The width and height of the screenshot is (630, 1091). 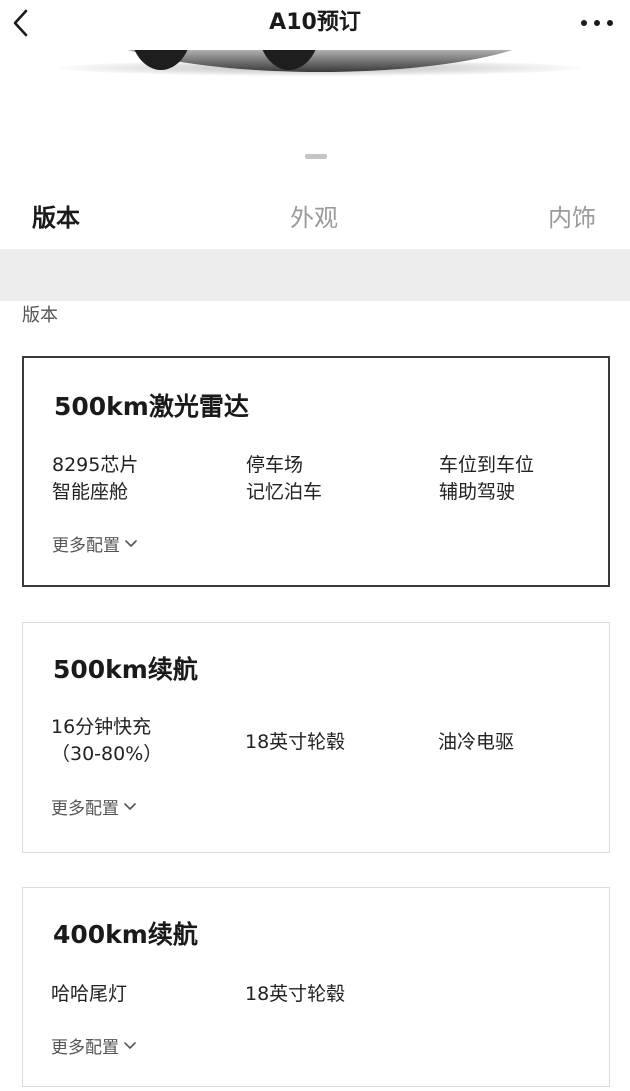 I want to click on app-header: A10预订, so click(x=315, y=25).